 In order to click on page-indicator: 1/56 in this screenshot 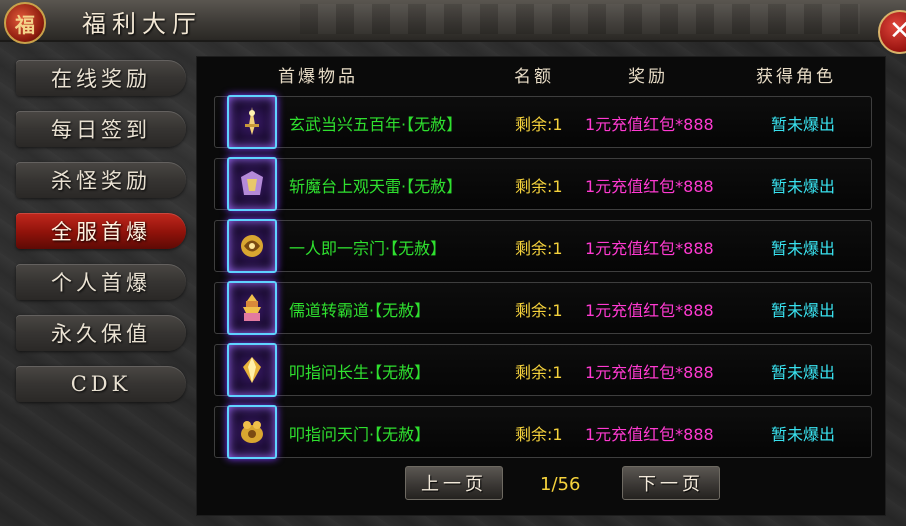, I will do `click(560, 484)`.